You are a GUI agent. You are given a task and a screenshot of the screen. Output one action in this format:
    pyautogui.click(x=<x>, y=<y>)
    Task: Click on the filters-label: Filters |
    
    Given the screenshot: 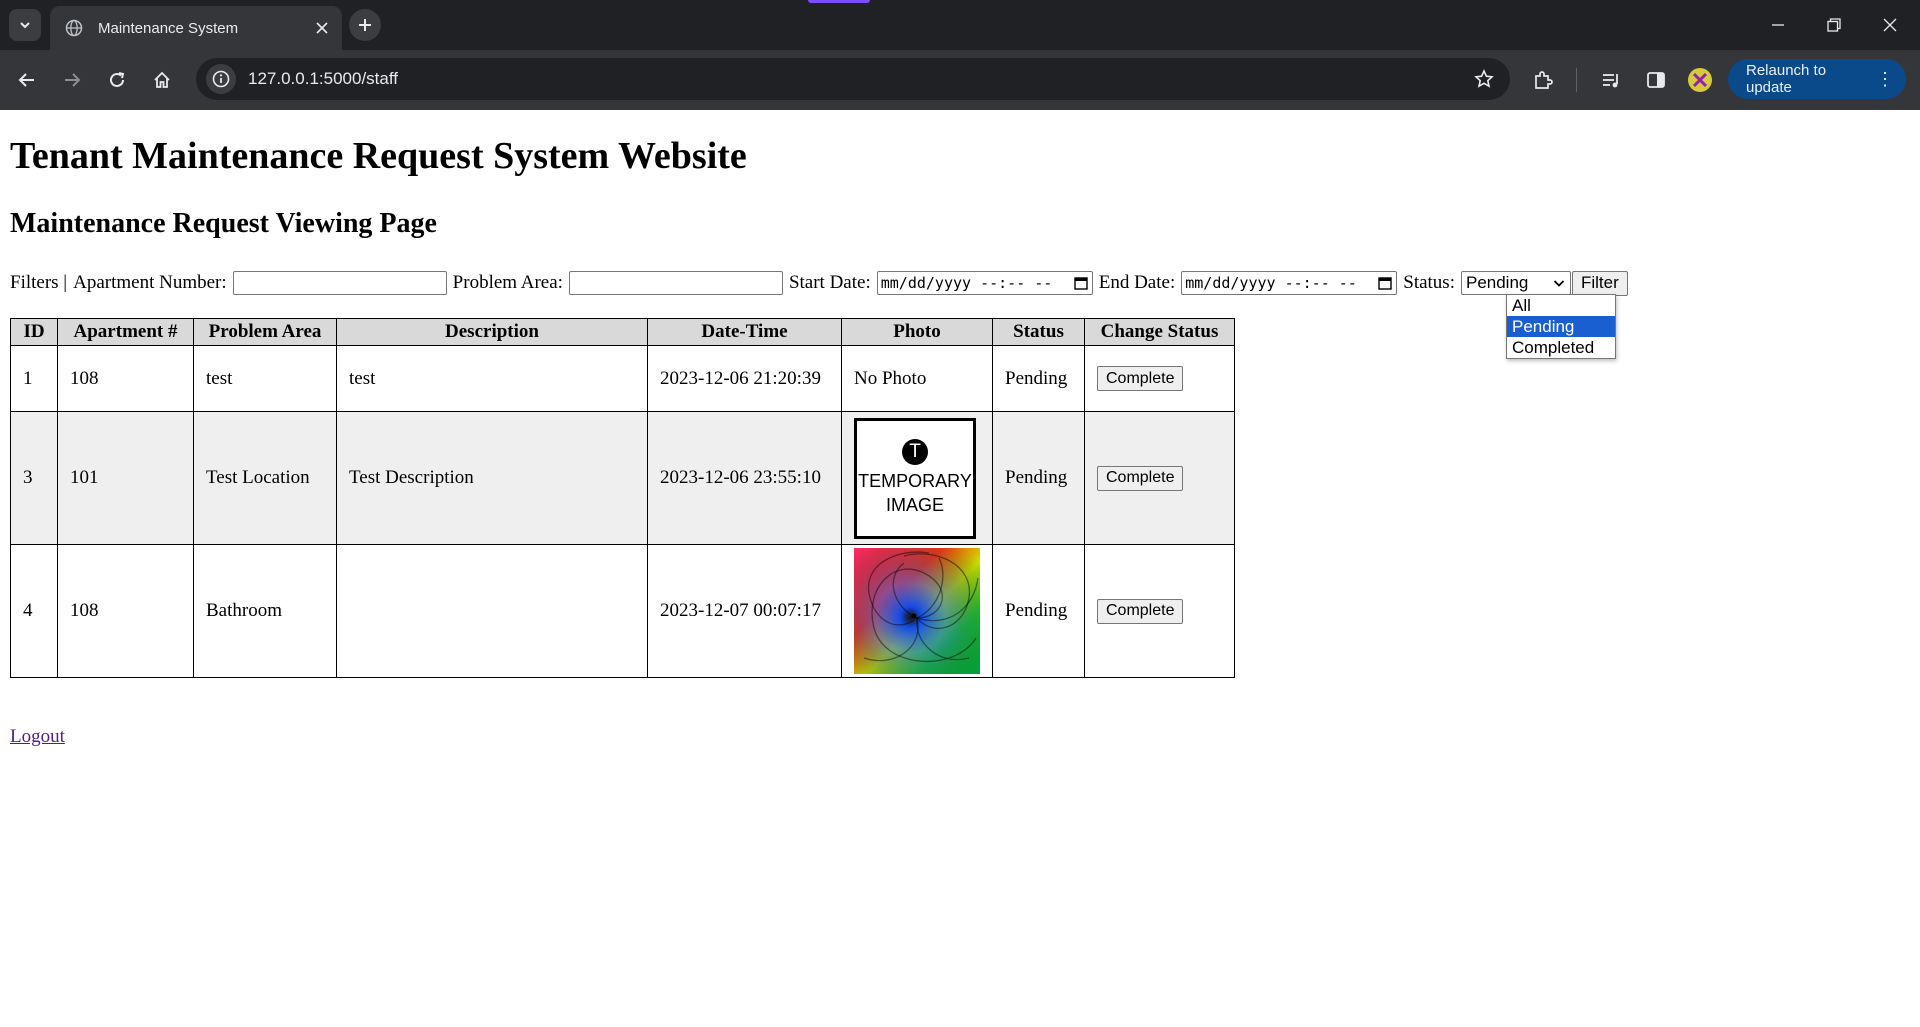 What is the action you would take?
    pyautogui.click(x=39, y=282)
    